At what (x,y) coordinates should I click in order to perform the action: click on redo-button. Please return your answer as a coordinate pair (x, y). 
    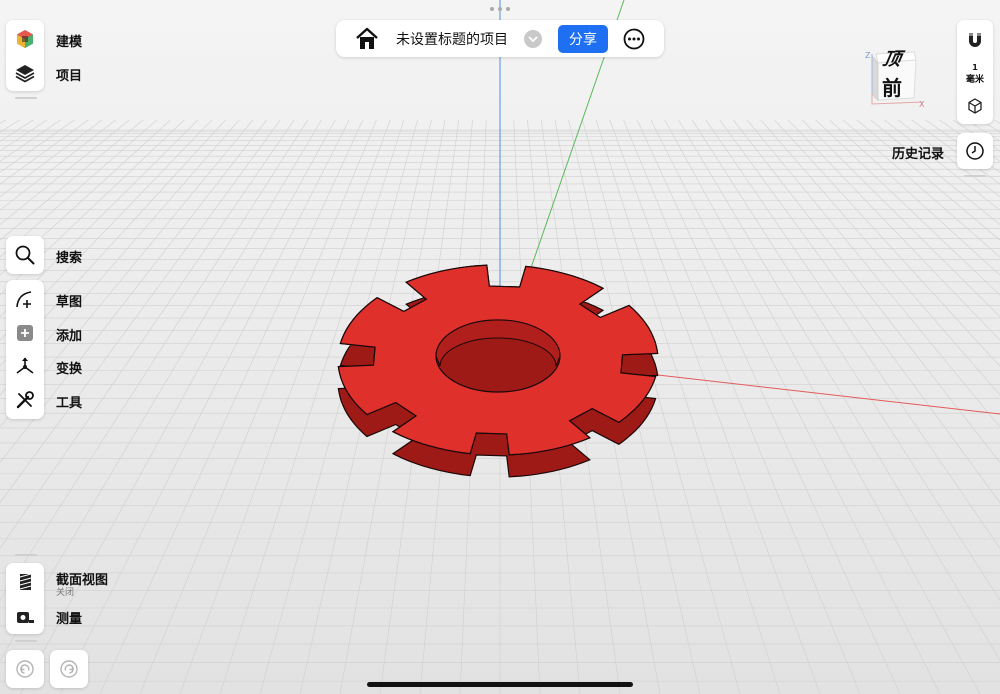
    Looking at the image, I should click on (69, 669).